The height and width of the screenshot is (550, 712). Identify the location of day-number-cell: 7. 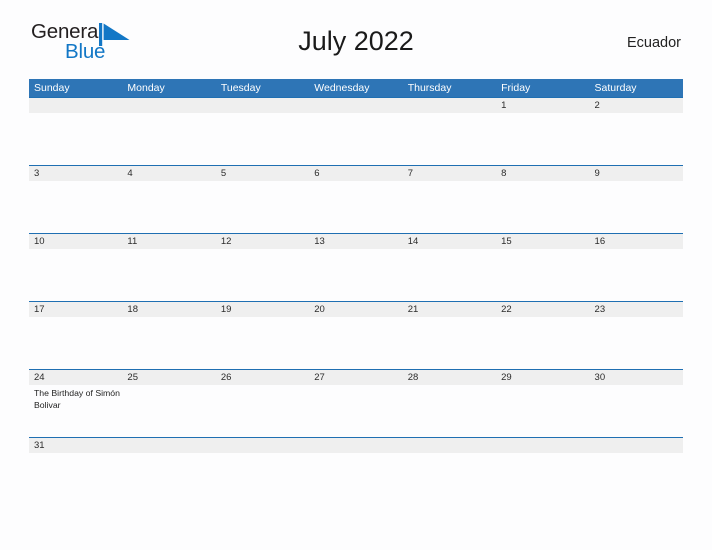
(449, 173).